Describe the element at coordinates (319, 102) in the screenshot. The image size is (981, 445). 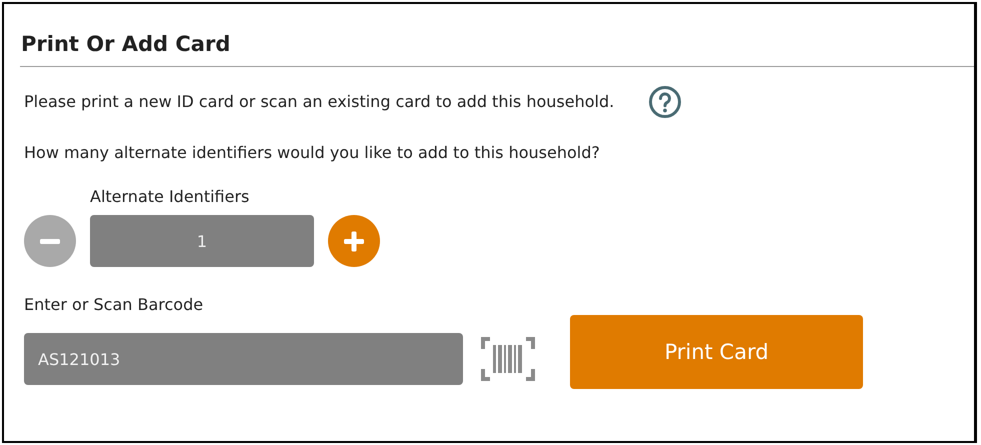
I see `instruction-text: Please print a new ID card or scan an existing card to add this household.` at that location.